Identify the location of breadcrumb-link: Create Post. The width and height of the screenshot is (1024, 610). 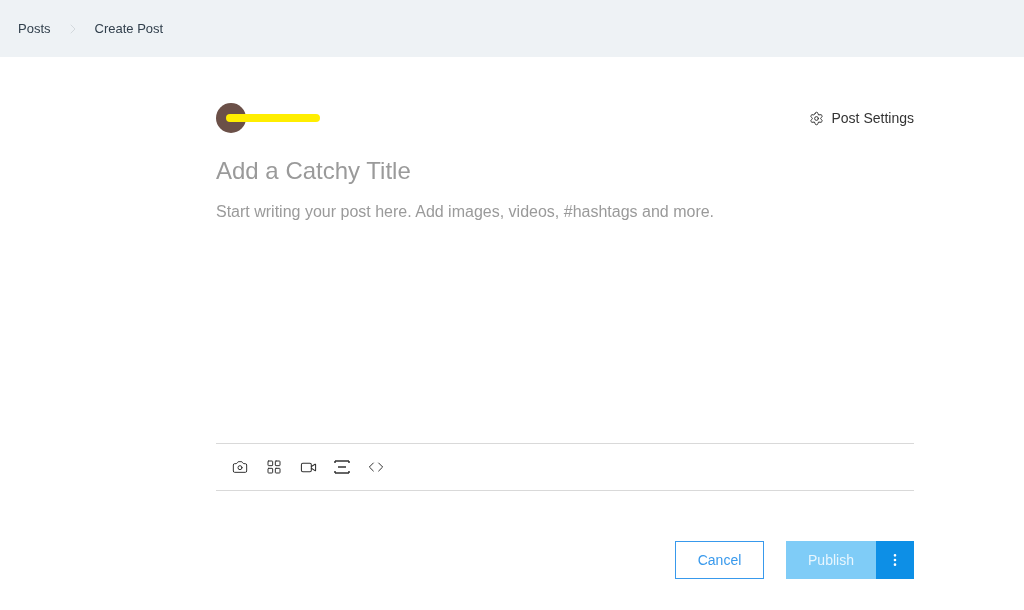
(129, 28).